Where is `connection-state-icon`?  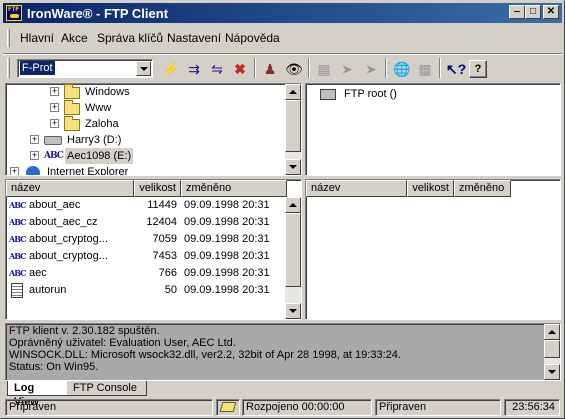
connection-state-icon is located at coordinates (228, 407).